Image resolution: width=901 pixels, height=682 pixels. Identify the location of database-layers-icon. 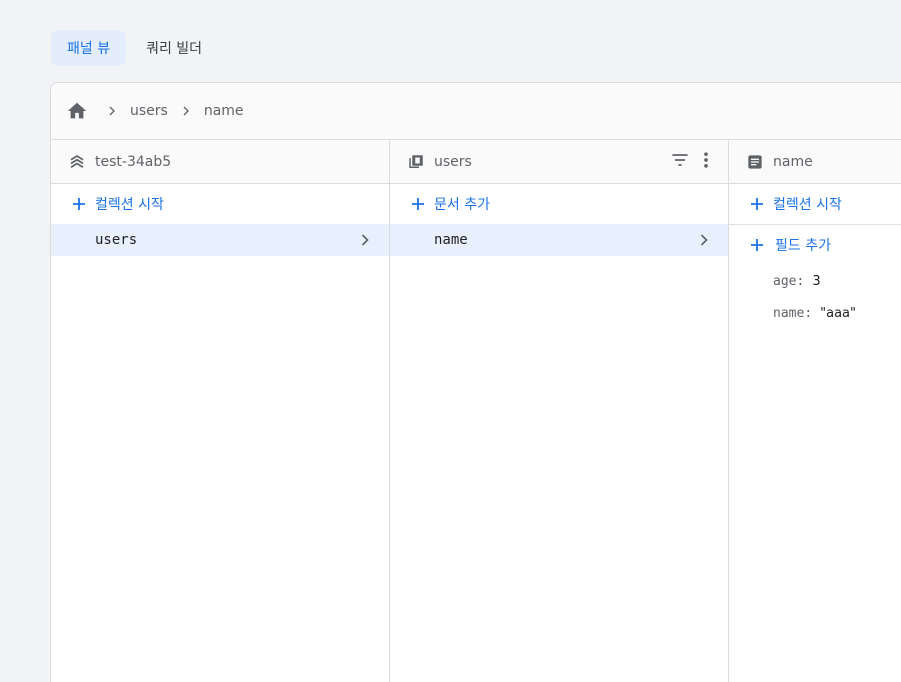
(77, 162).